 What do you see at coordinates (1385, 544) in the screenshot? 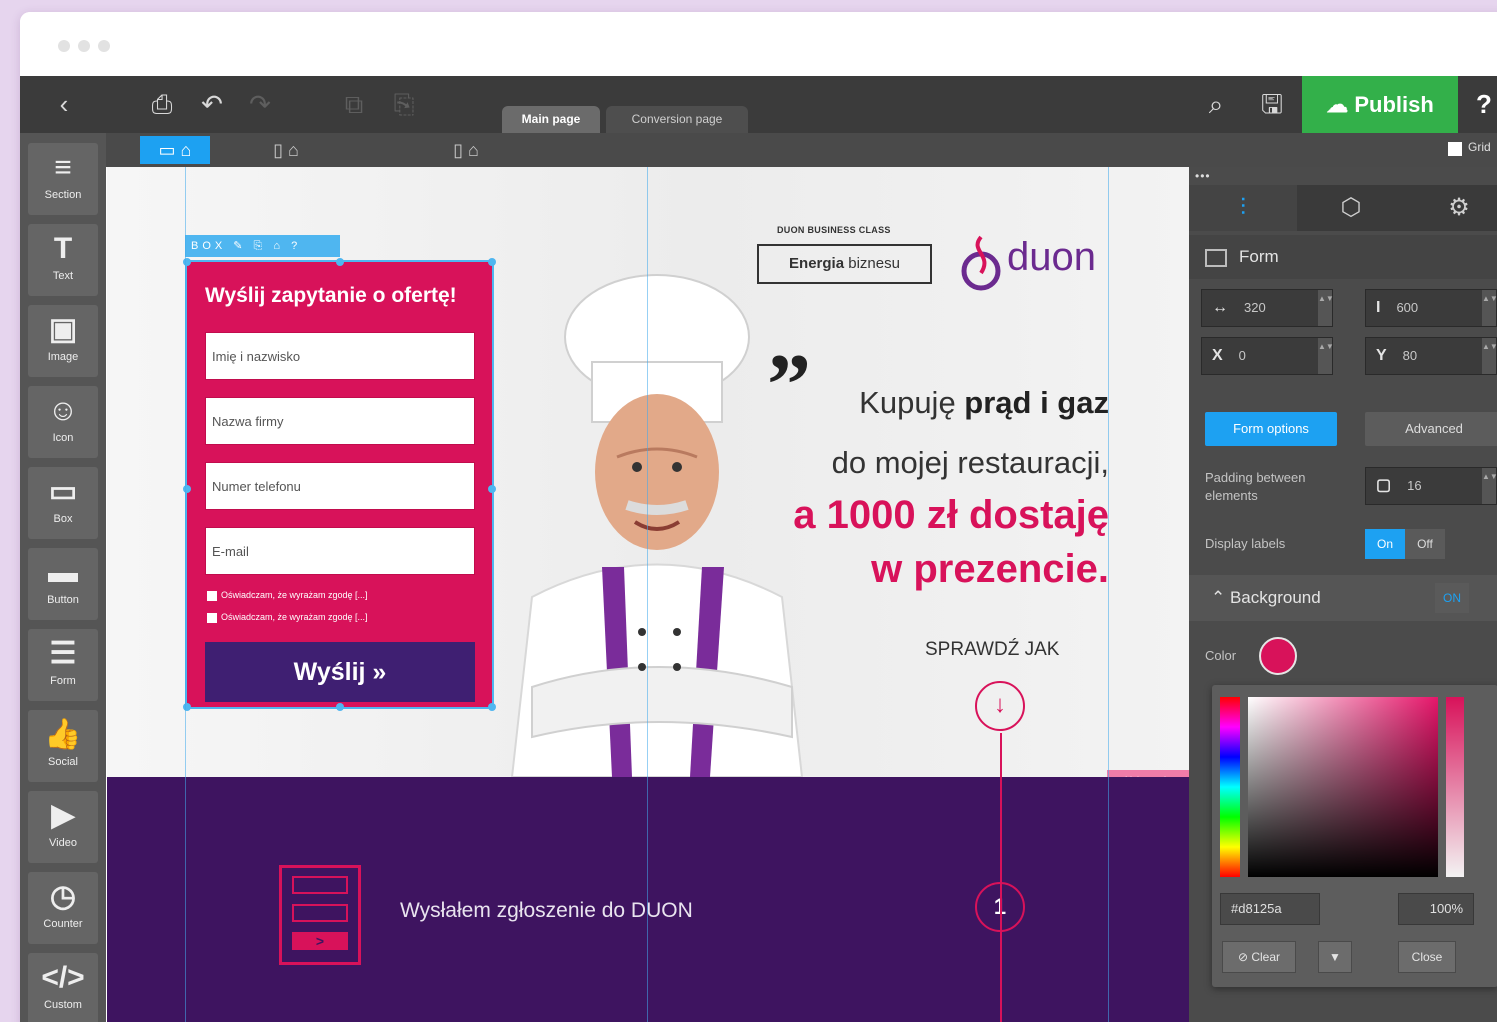
I see `labels-on-toggle: On` at bounding box center [1385, 544].